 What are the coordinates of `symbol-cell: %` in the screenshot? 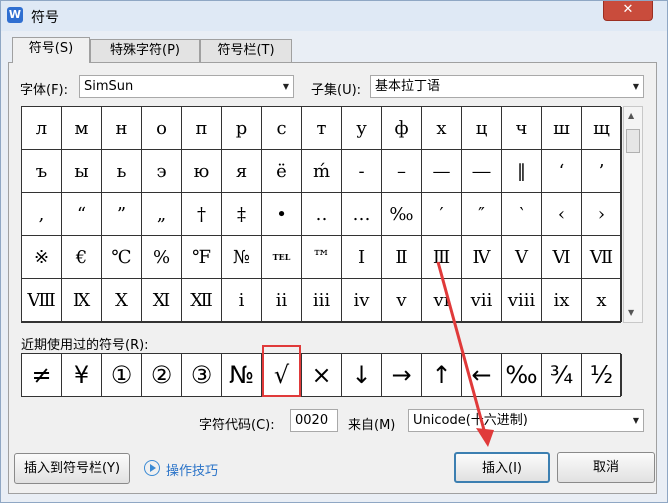 It's located at (162, 257).